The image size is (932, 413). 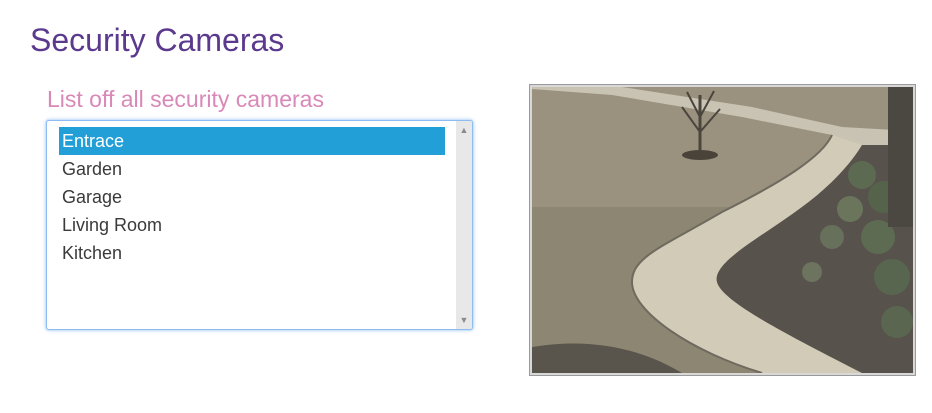 I want to click on camera-option-garage: Garage, so click(x=252, y=197).